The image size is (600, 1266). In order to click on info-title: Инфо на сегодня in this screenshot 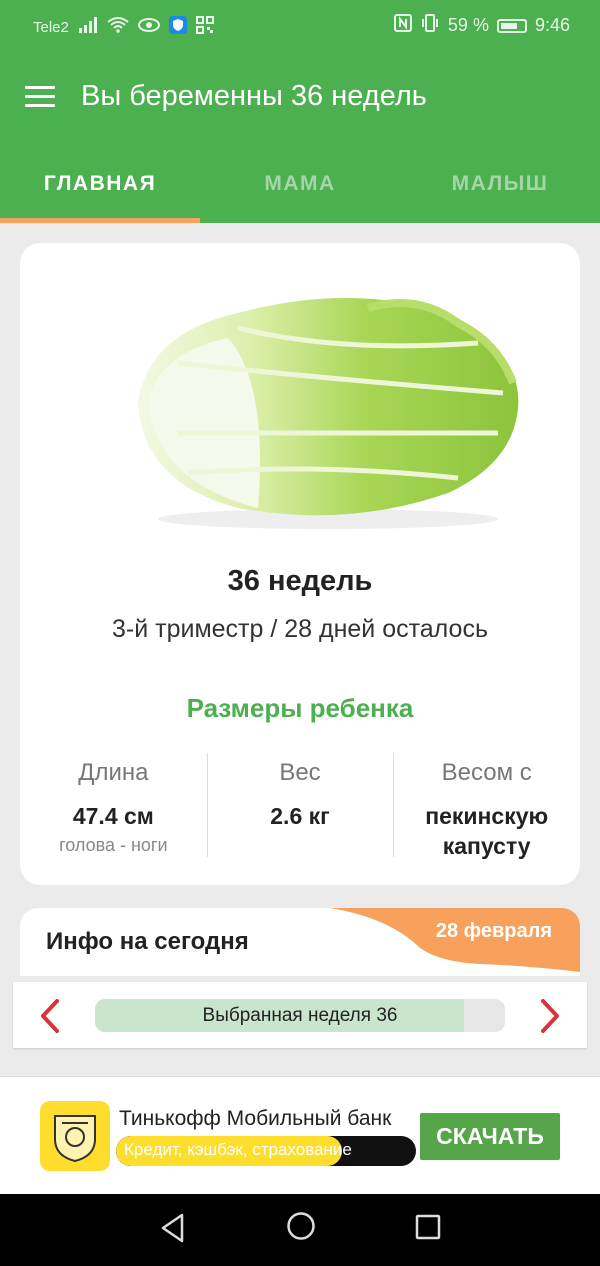, I will do `click(147, 941)`.